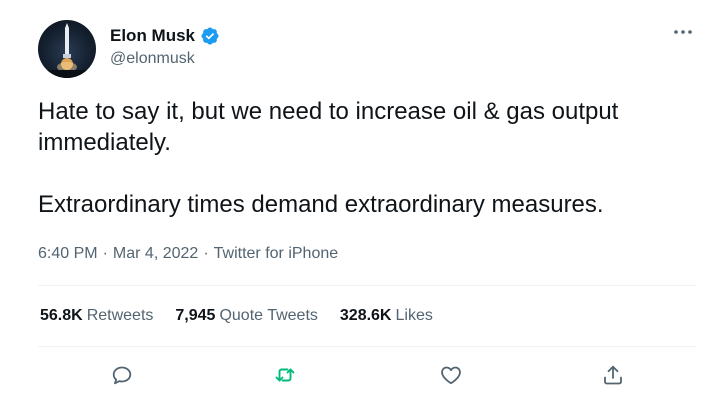  What do you see at coordinates (61, 315) in the screenshot?
I see `retweets-count: 56.8K` at bounding box center [61, 315].